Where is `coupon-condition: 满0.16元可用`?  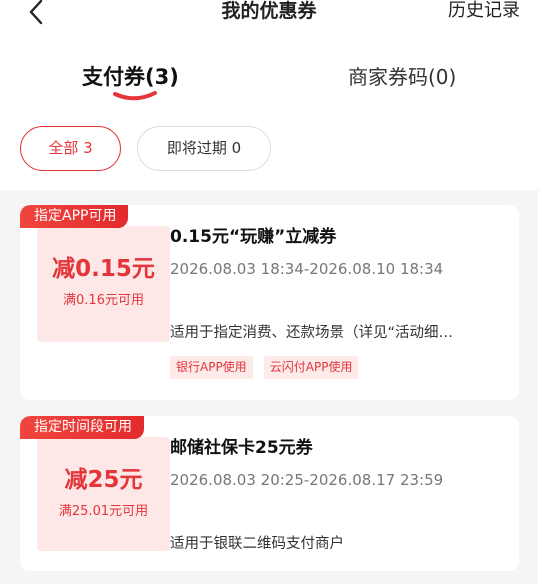
coupon-condition: 满0.16元可用 is located at coordinates (103, 300).